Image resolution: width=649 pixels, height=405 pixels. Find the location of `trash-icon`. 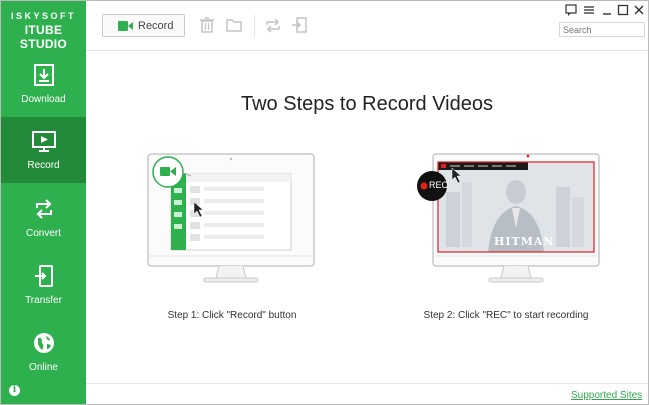

trash-icon is located at coordinates (207, 25).